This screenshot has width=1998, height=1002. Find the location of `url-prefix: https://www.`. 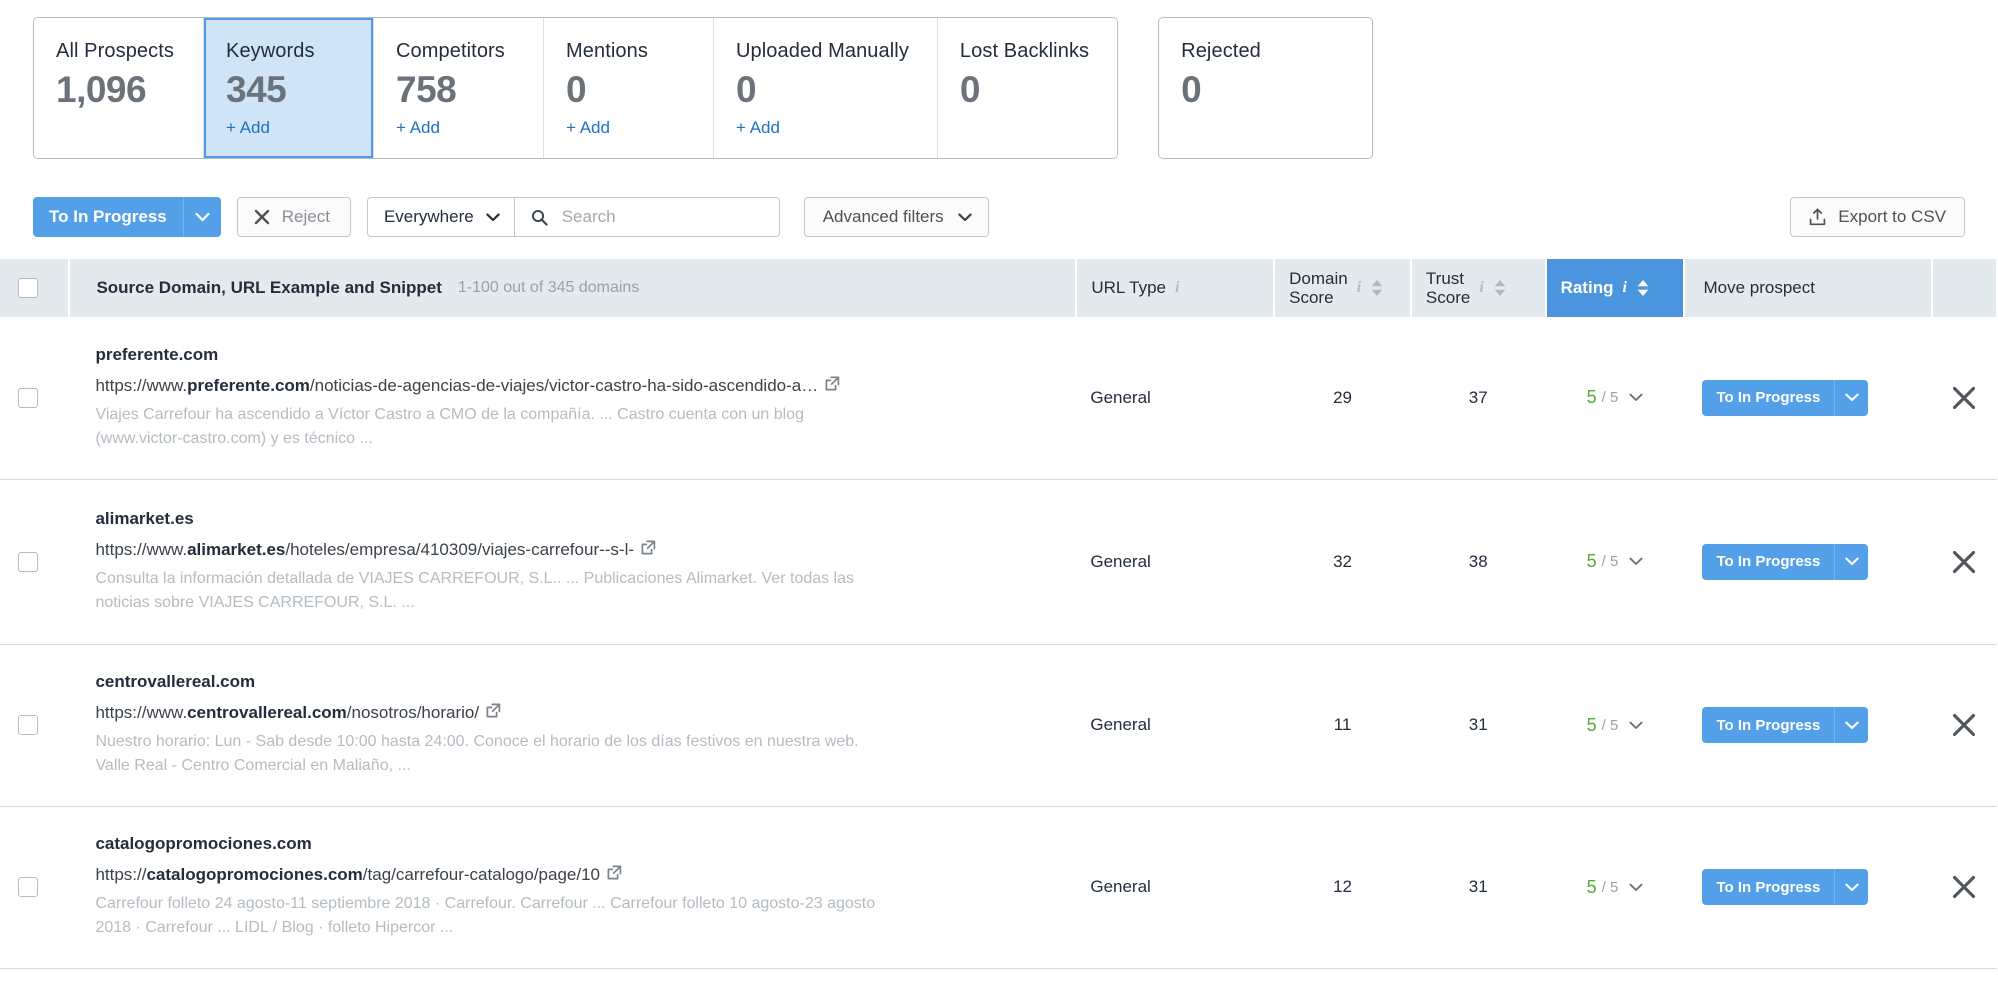

url-prefix: https://www. is located at coordinates (141, 385).